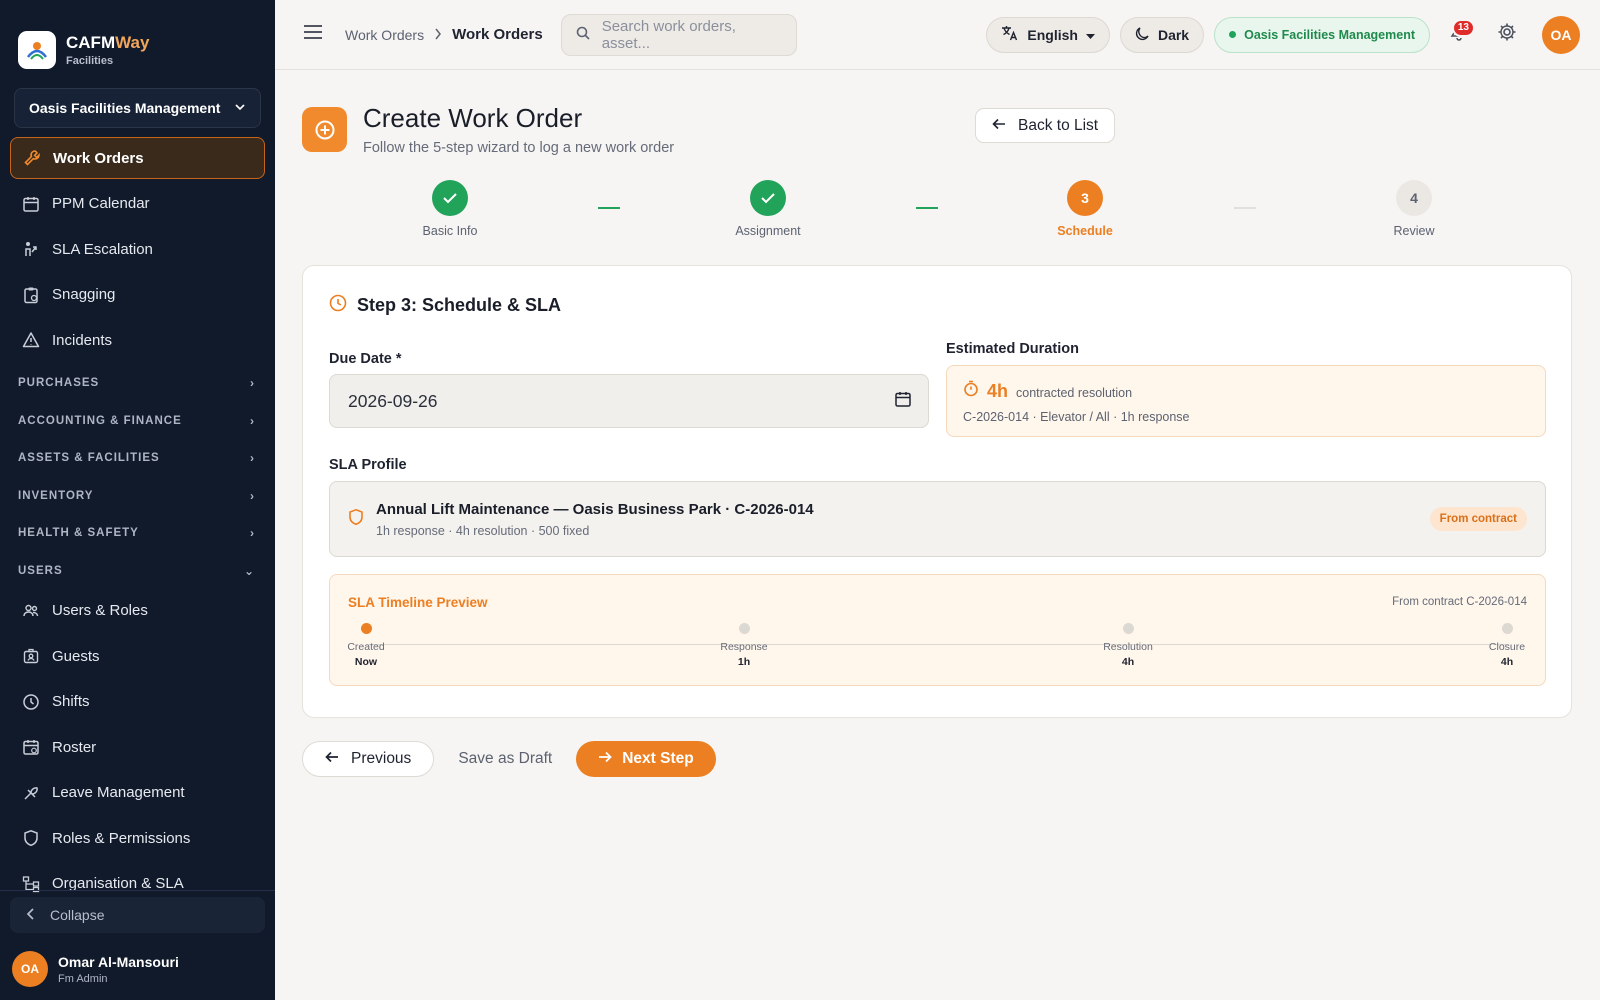 This screenshot has width=1600, height=1000. I want to click on breadcrumb-link: Work Orders, so click(384, 35).